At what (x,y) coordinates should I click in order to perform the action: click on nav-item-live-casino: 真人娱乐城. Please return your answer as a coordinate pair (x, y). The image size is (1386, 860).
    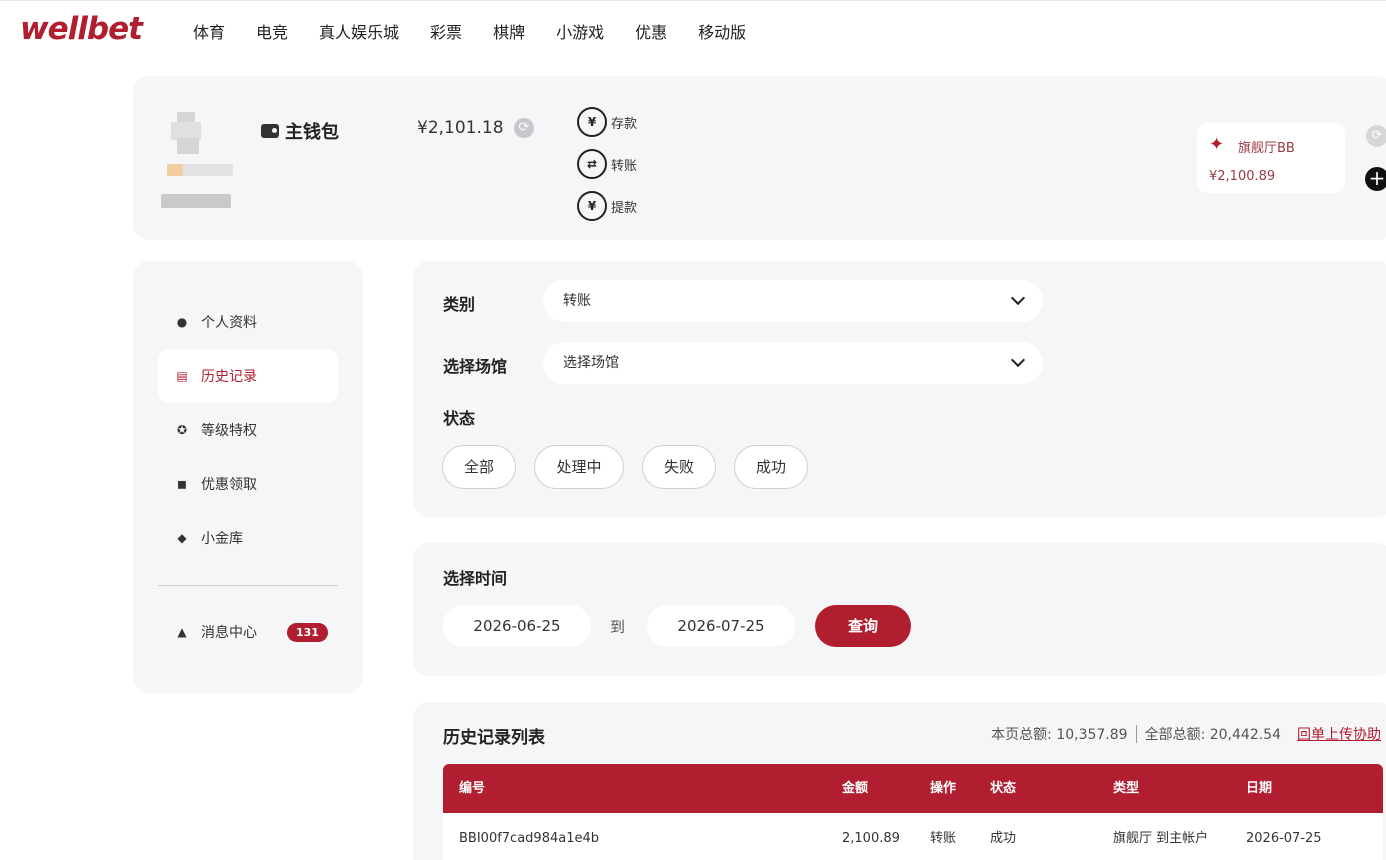
    Looking at the image, I should click on (359, 31).